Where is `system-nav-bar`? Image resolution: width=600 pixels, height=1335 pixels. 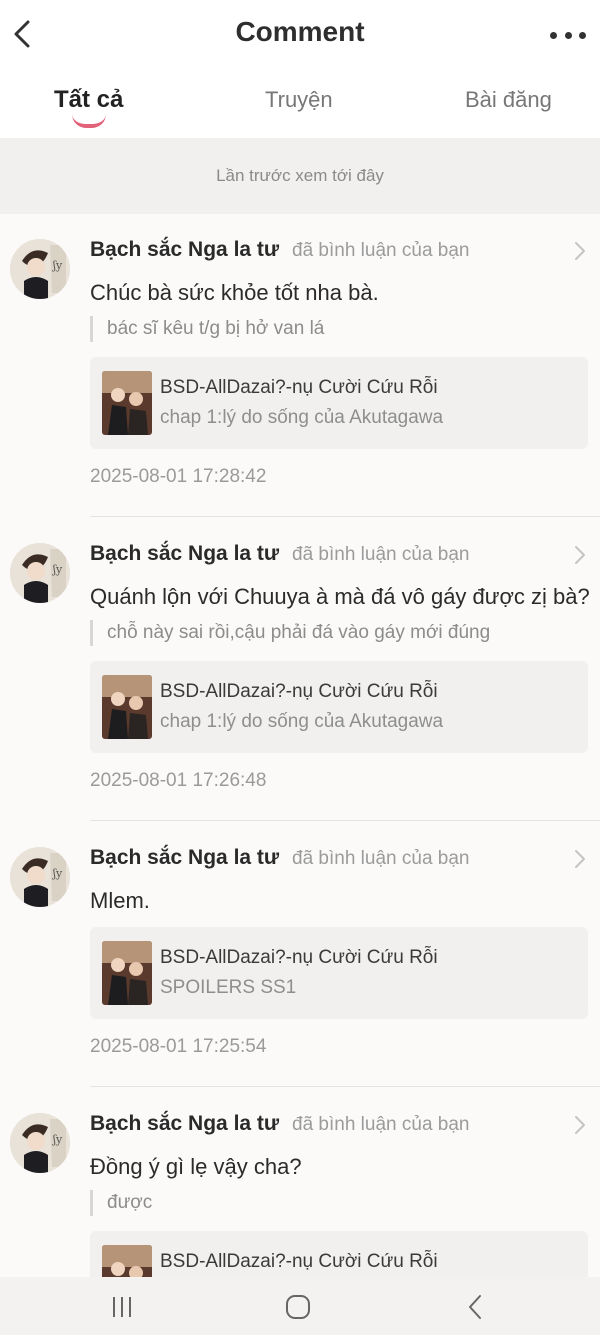
system-nav-bar is located at coordinates (300, 1306).